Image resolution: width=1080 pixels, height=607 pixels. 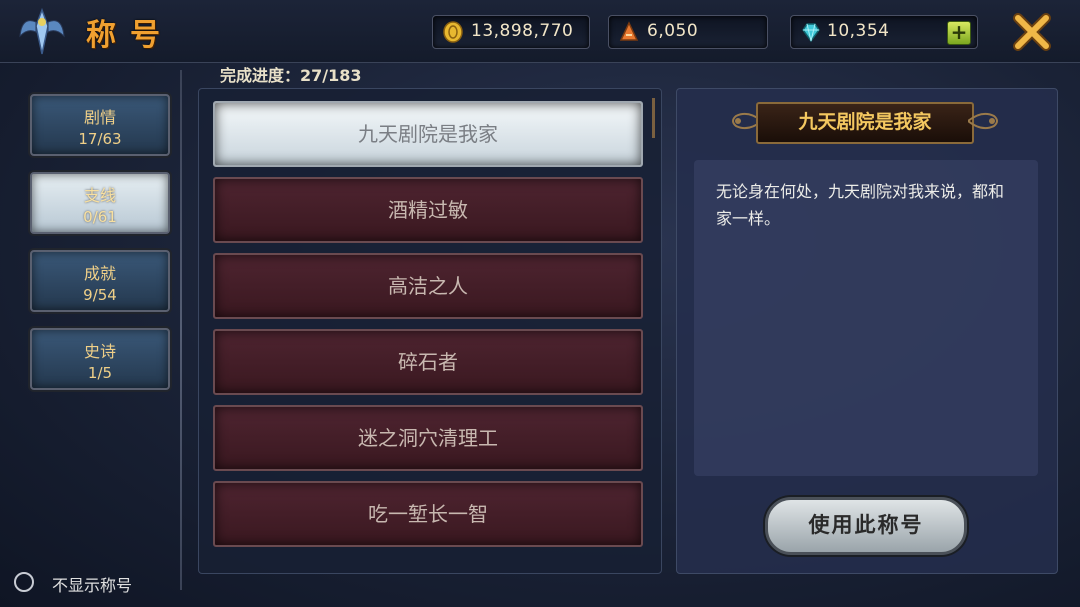 What do you see at coordinates (629, 31) in the screenshot?
I see `ticket-icon` at bounding box center [629, 31].